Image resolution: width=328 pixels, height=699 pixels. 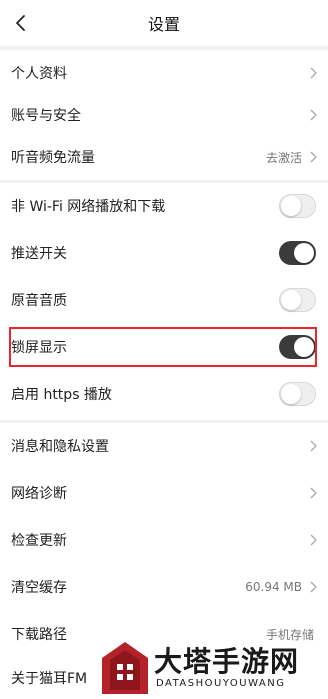 I want to click on row-free-data: 听音频免流量 去激活, so click(x=164, y=157).